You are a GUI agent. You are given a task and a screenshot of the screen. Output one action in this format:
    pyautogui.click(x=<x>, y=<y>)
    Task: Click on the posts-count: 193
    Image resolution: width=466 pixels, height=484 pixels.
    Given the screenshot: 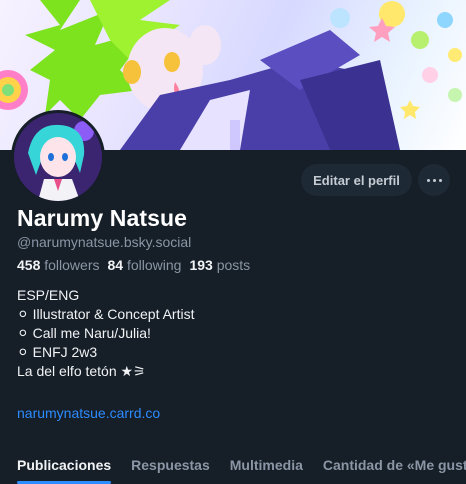 What is the action you would take?
    pyautogui.click(x=201, y=265)
    